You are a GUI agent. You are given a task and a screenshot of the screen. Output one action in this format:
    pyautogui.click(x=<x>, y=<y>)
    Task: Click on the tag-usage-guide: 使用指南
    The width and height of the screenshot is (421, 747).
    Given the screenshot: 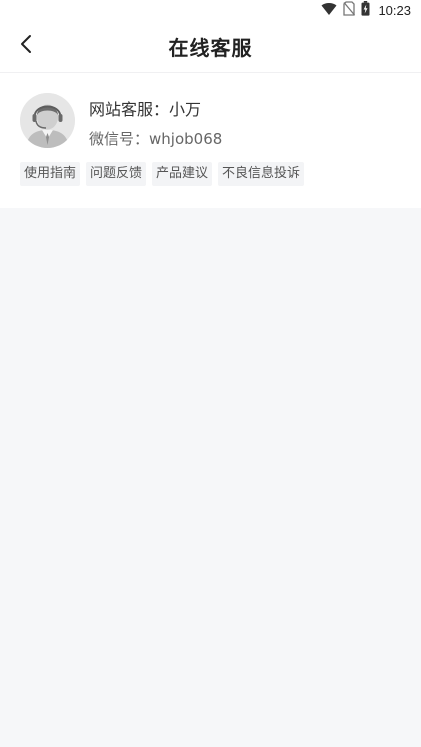 What is the action you would take?
    pyautogui.click(x=50, y=174)
    